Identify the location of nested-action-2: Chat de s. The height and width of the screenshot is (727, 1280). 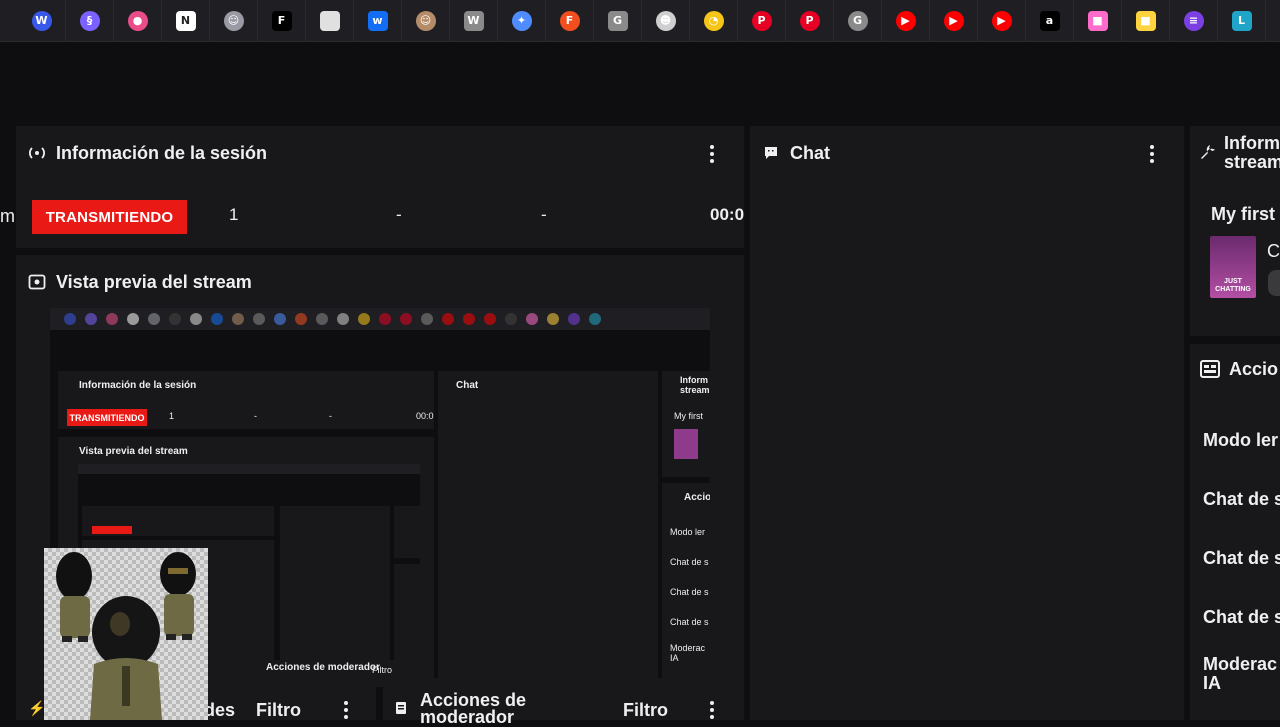
(689, 562).